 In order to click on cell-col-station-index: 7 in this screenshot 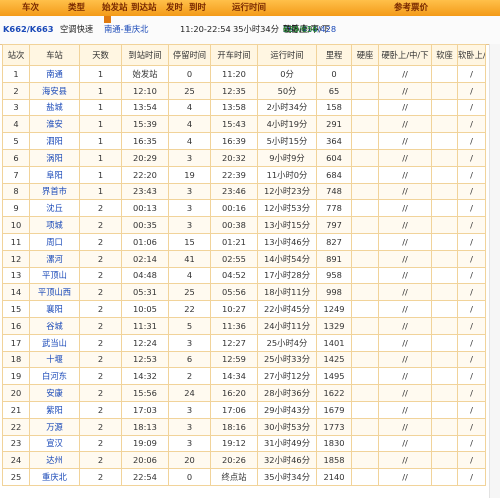, I will do `click(16, 174)`.